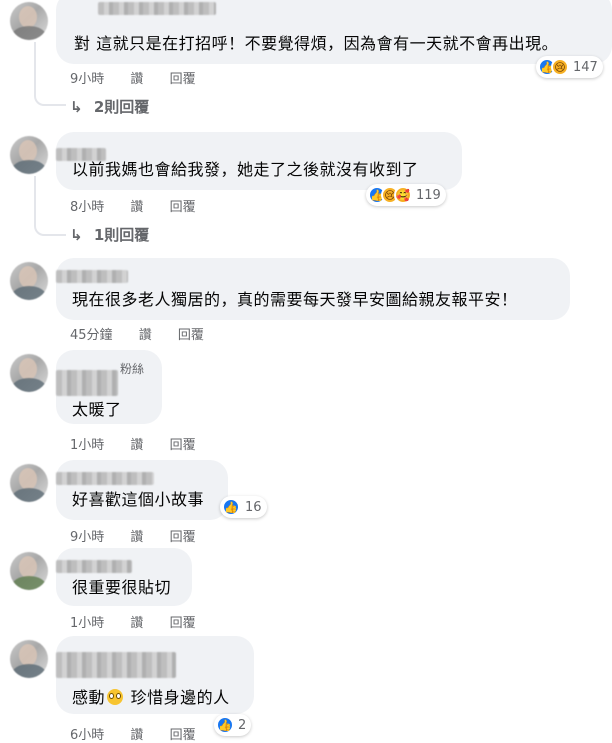 The height and width of the screenshot is (743, 612). What do you see at coordinates (253, 507) in the screenshot?
I see `reaction-count: 16` at bounding box center [253, 507].